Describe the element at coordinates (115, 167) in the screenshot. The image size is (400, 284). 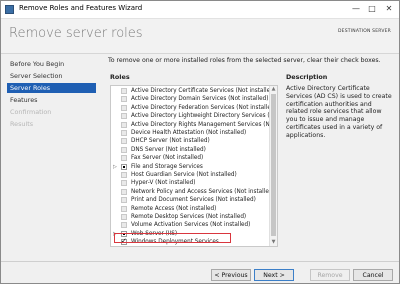
I see `expand-arrow-icon: ▷` at that location.